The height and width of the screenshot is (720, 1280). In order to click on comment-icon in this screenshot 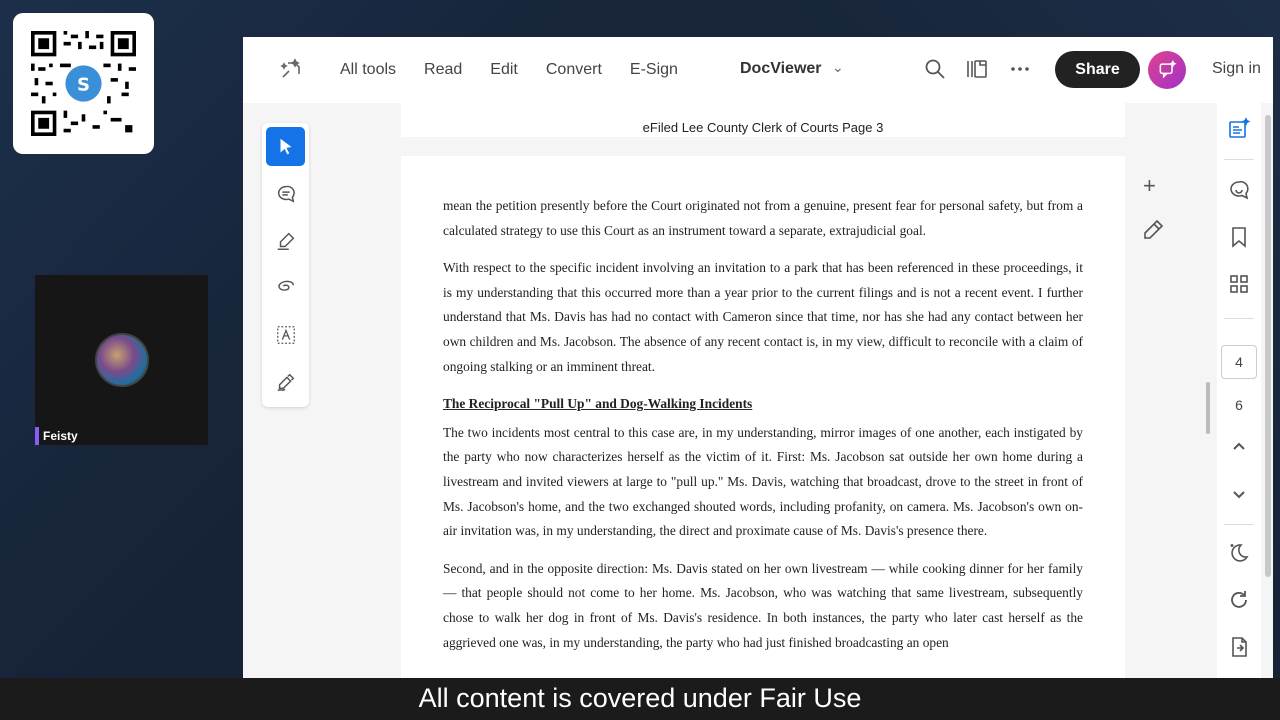, I will do `click(286, 194)`.